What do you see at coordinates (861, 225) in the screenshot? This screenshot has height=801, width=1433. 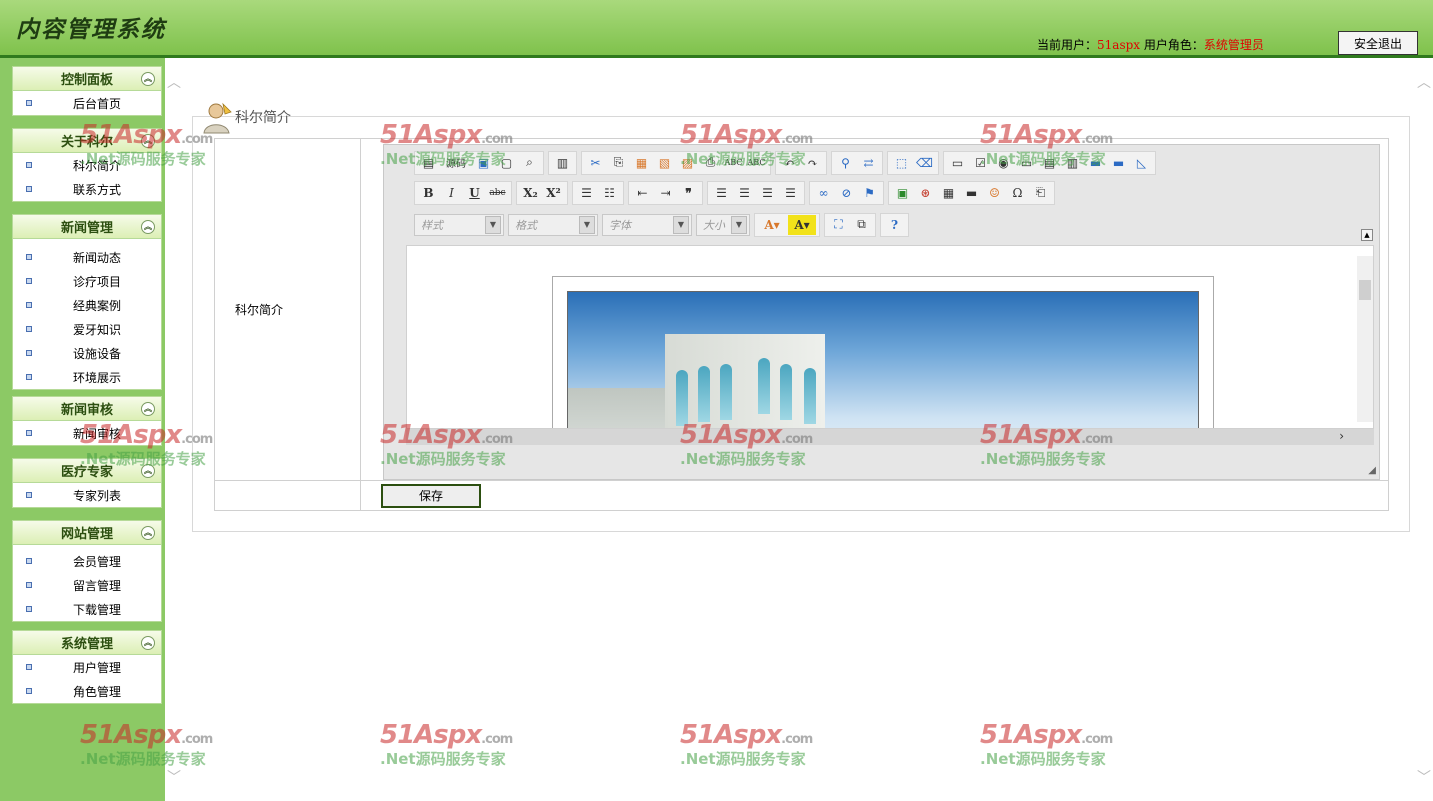 I see `show-blocks-icon: ⧉` at bounding box center [861, 225].